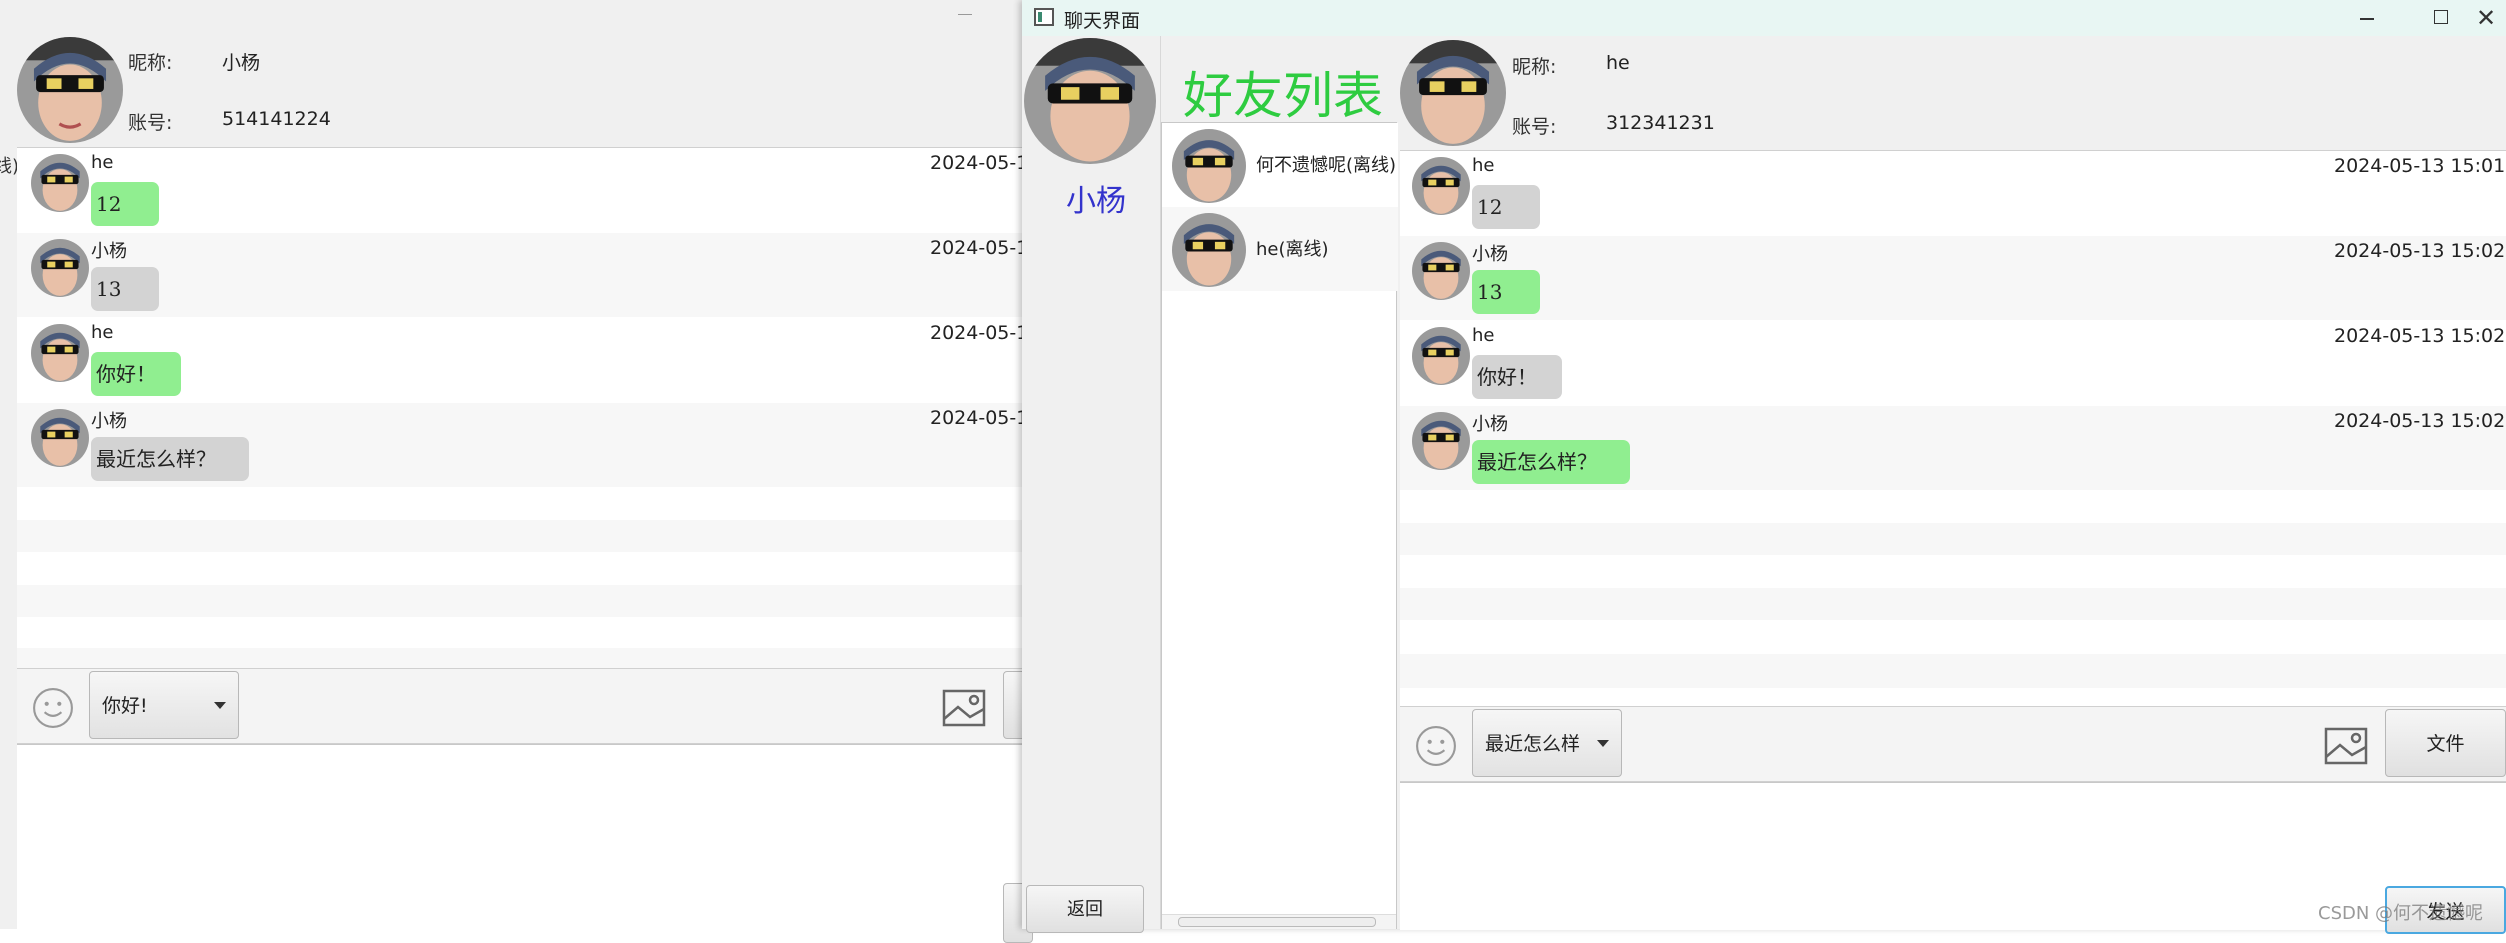 The image size is (2506, 943). What do you see at coordinates (522, 275) in the screenshot?
I see `message-row: 小杨 2024-05-1 13` at bounding box center [522, 275].